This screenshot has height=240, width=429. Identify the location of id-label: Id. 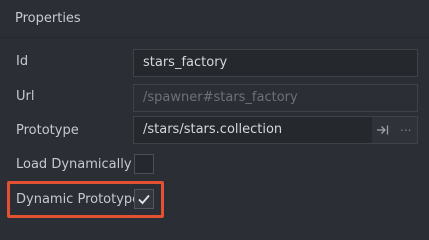
(22, 61).